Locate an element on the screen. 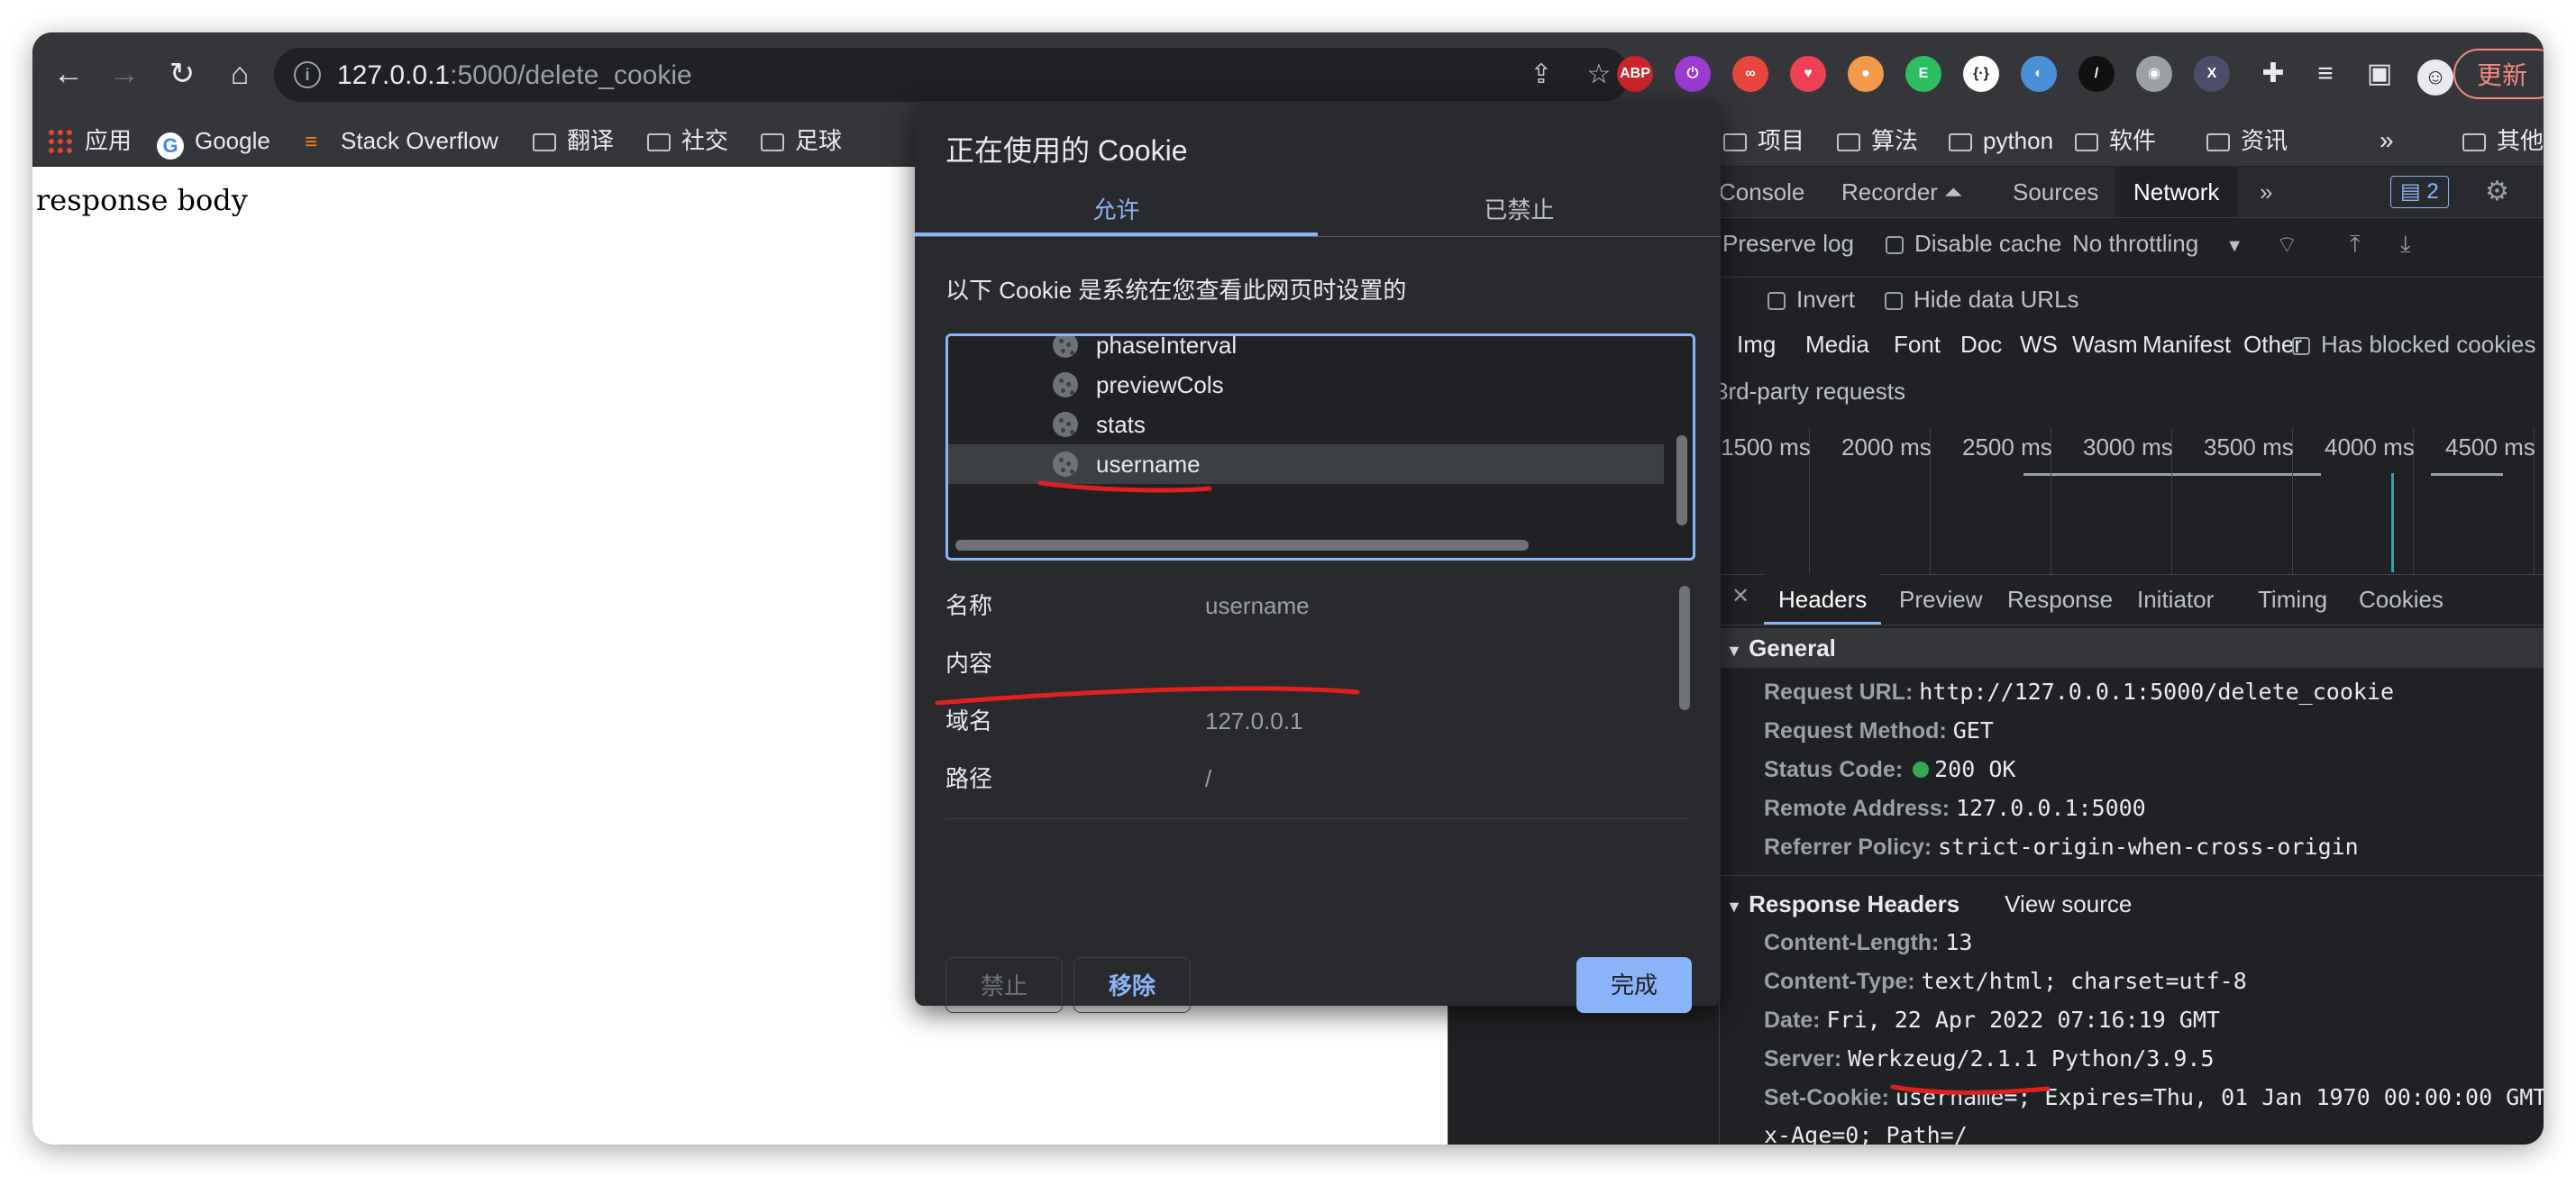  bookmark-apps: 应用 is located at coordinates (89, 140).